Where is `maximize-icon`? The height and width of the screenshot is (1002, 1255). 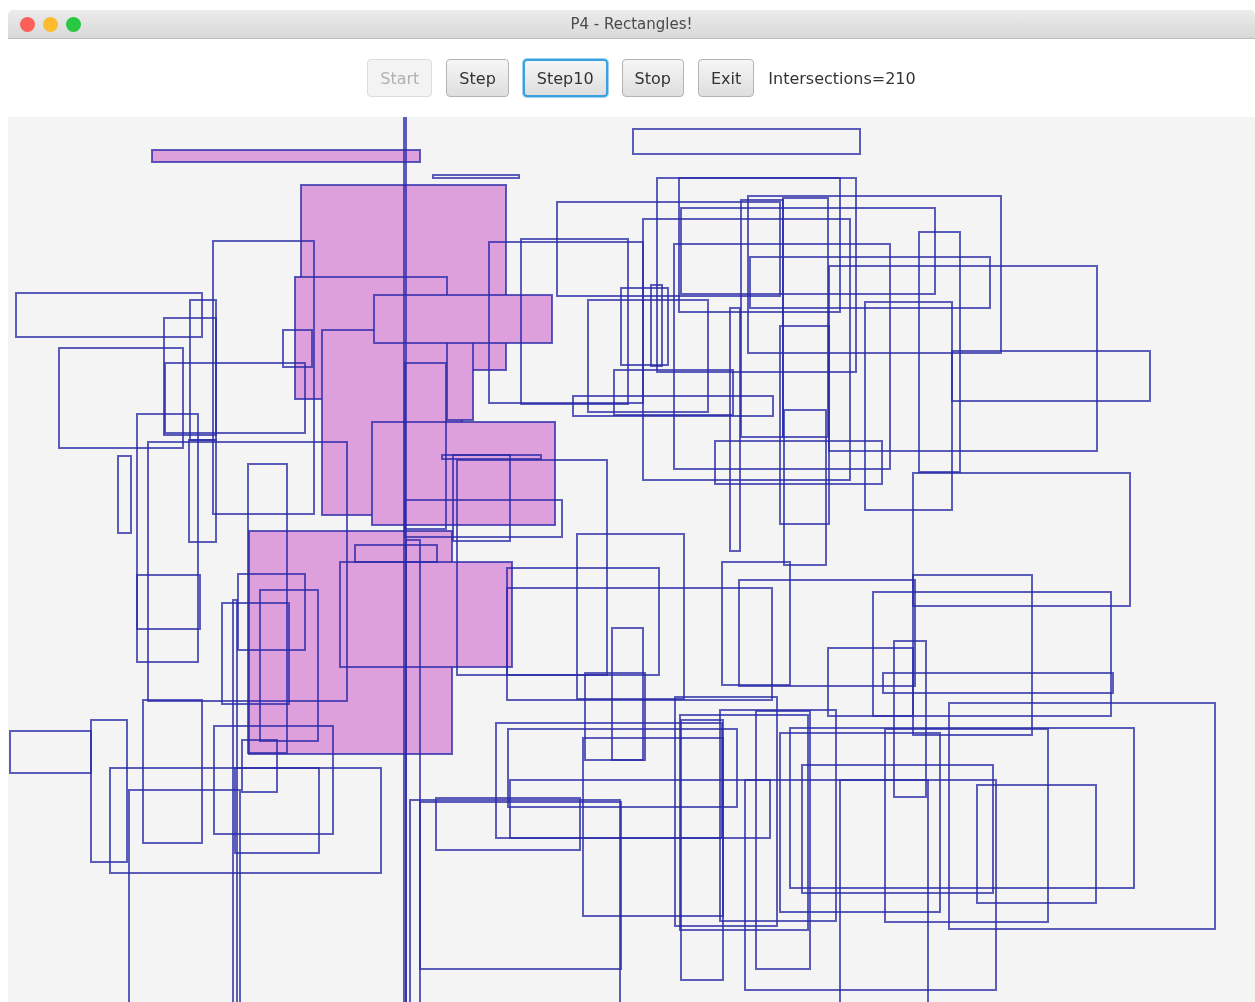 maximize-icon is located at coordinates (73, 24).